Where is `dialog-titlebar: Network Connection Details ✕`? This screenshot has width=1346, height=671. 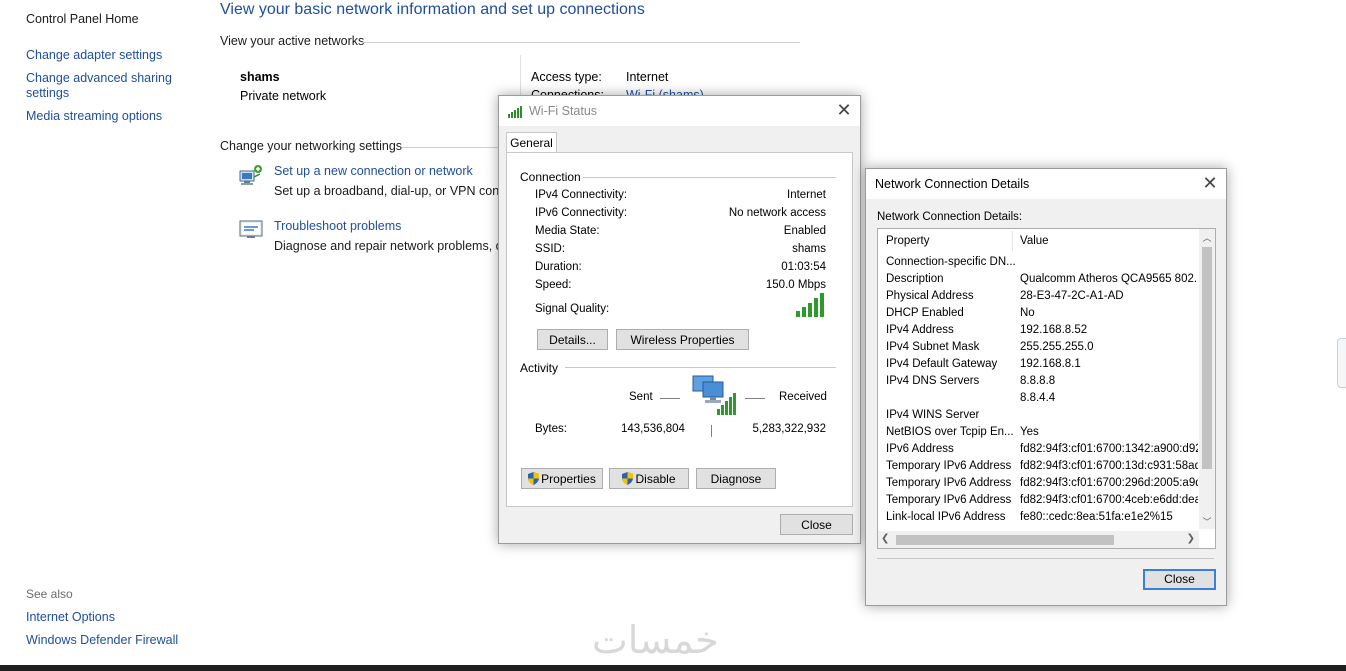 dialog-titlebar: Network Connection Details ✕ is located at coordinates (1046, 184).